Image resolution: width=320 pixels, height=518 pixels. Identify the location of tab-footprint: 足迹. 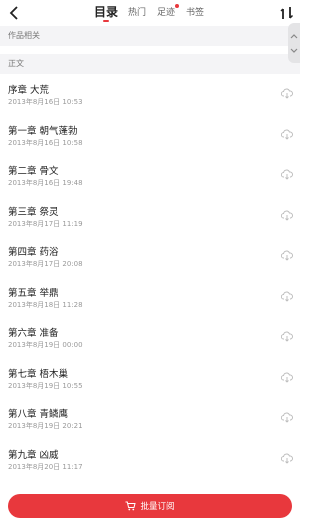
(166, 11).